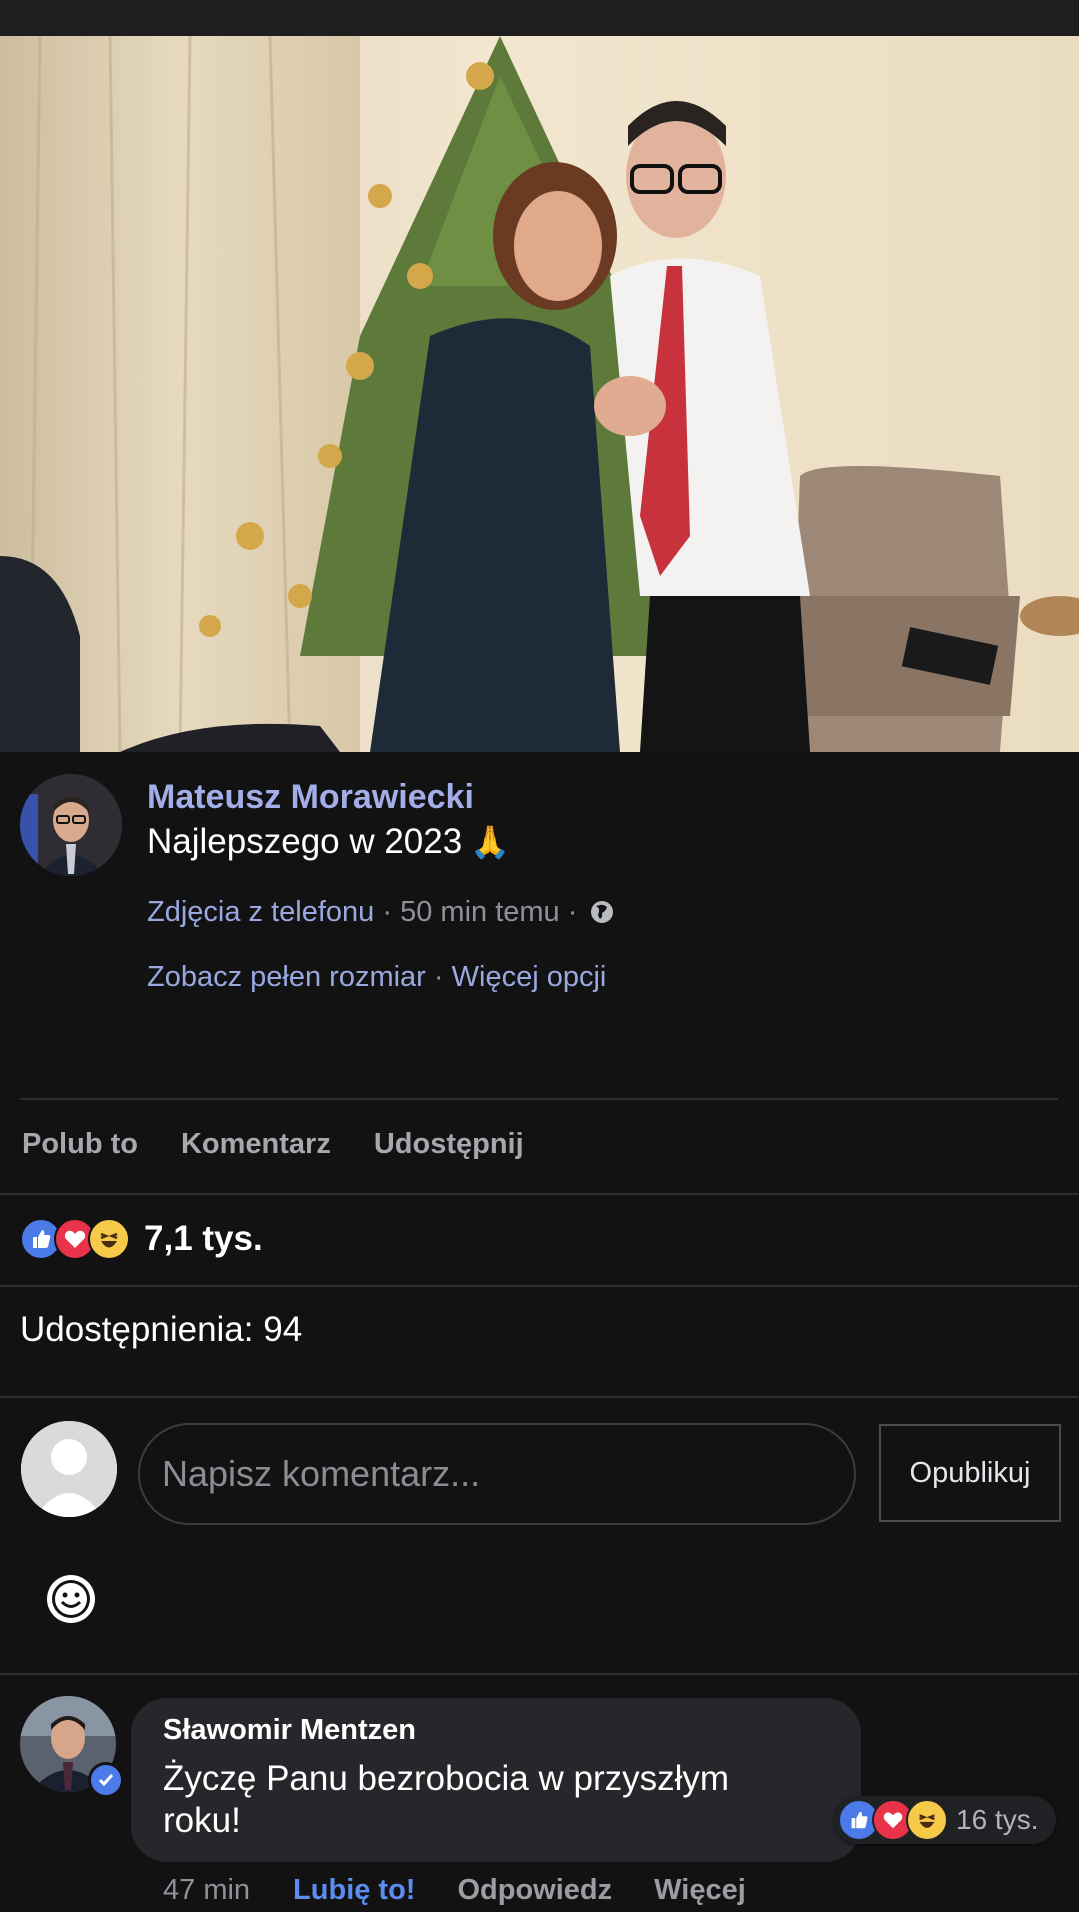 This screenshot has height=1912, width=1079. Describe the element at coordinates (446, 1799) in the screenshot. I see `comment-text: Życzę Panu bezrobocia w przyszłym roku!` at that location.